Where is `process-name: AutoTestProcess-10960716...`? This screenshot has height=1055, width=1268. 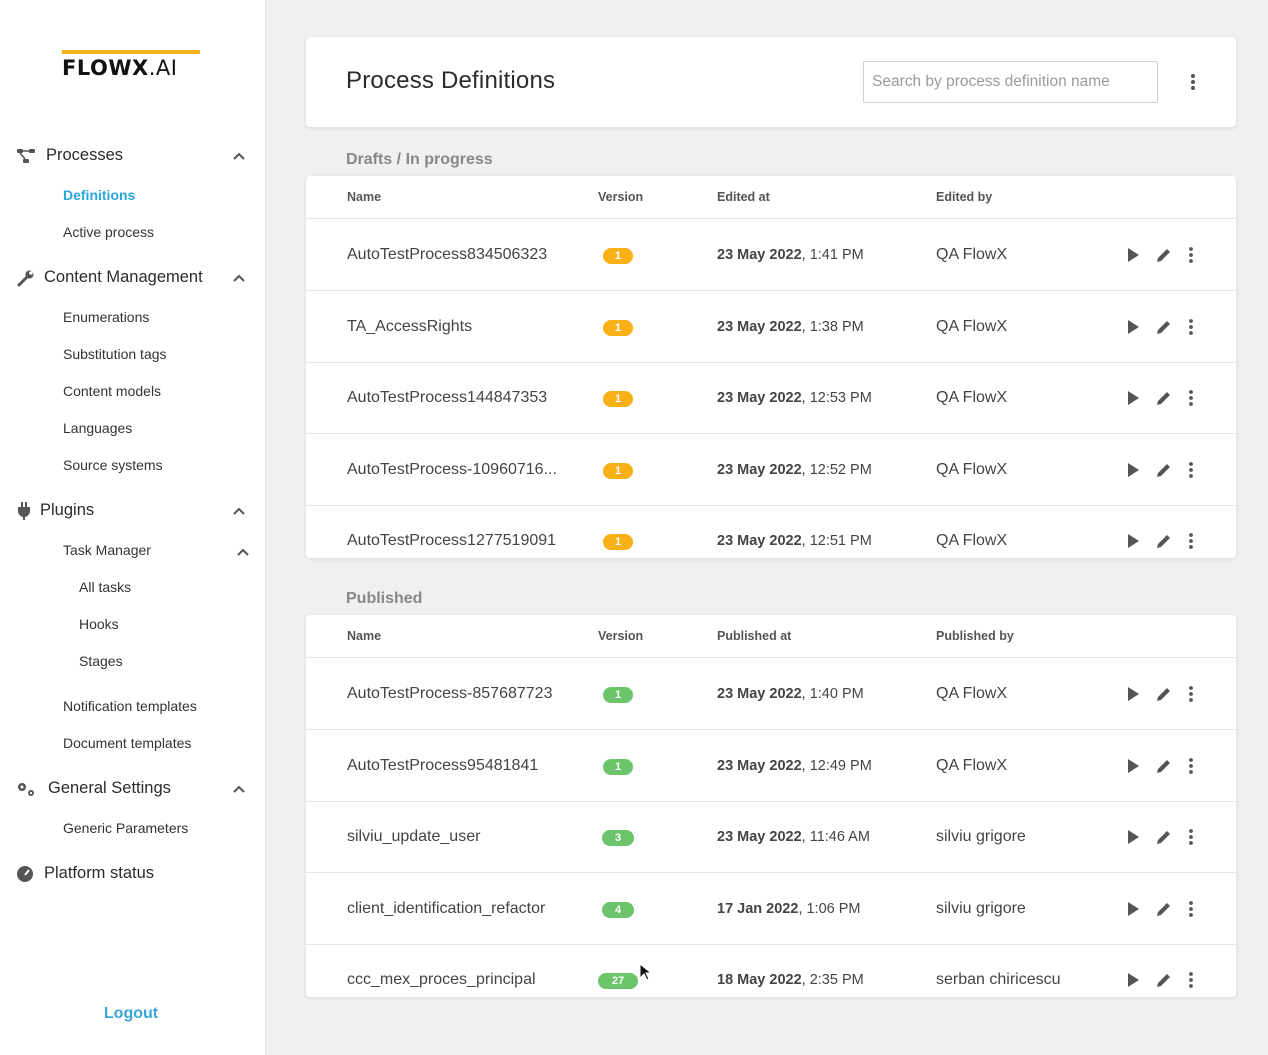 process-name: AutoTestProcess-10960716... is located at coordinates (452, 470).